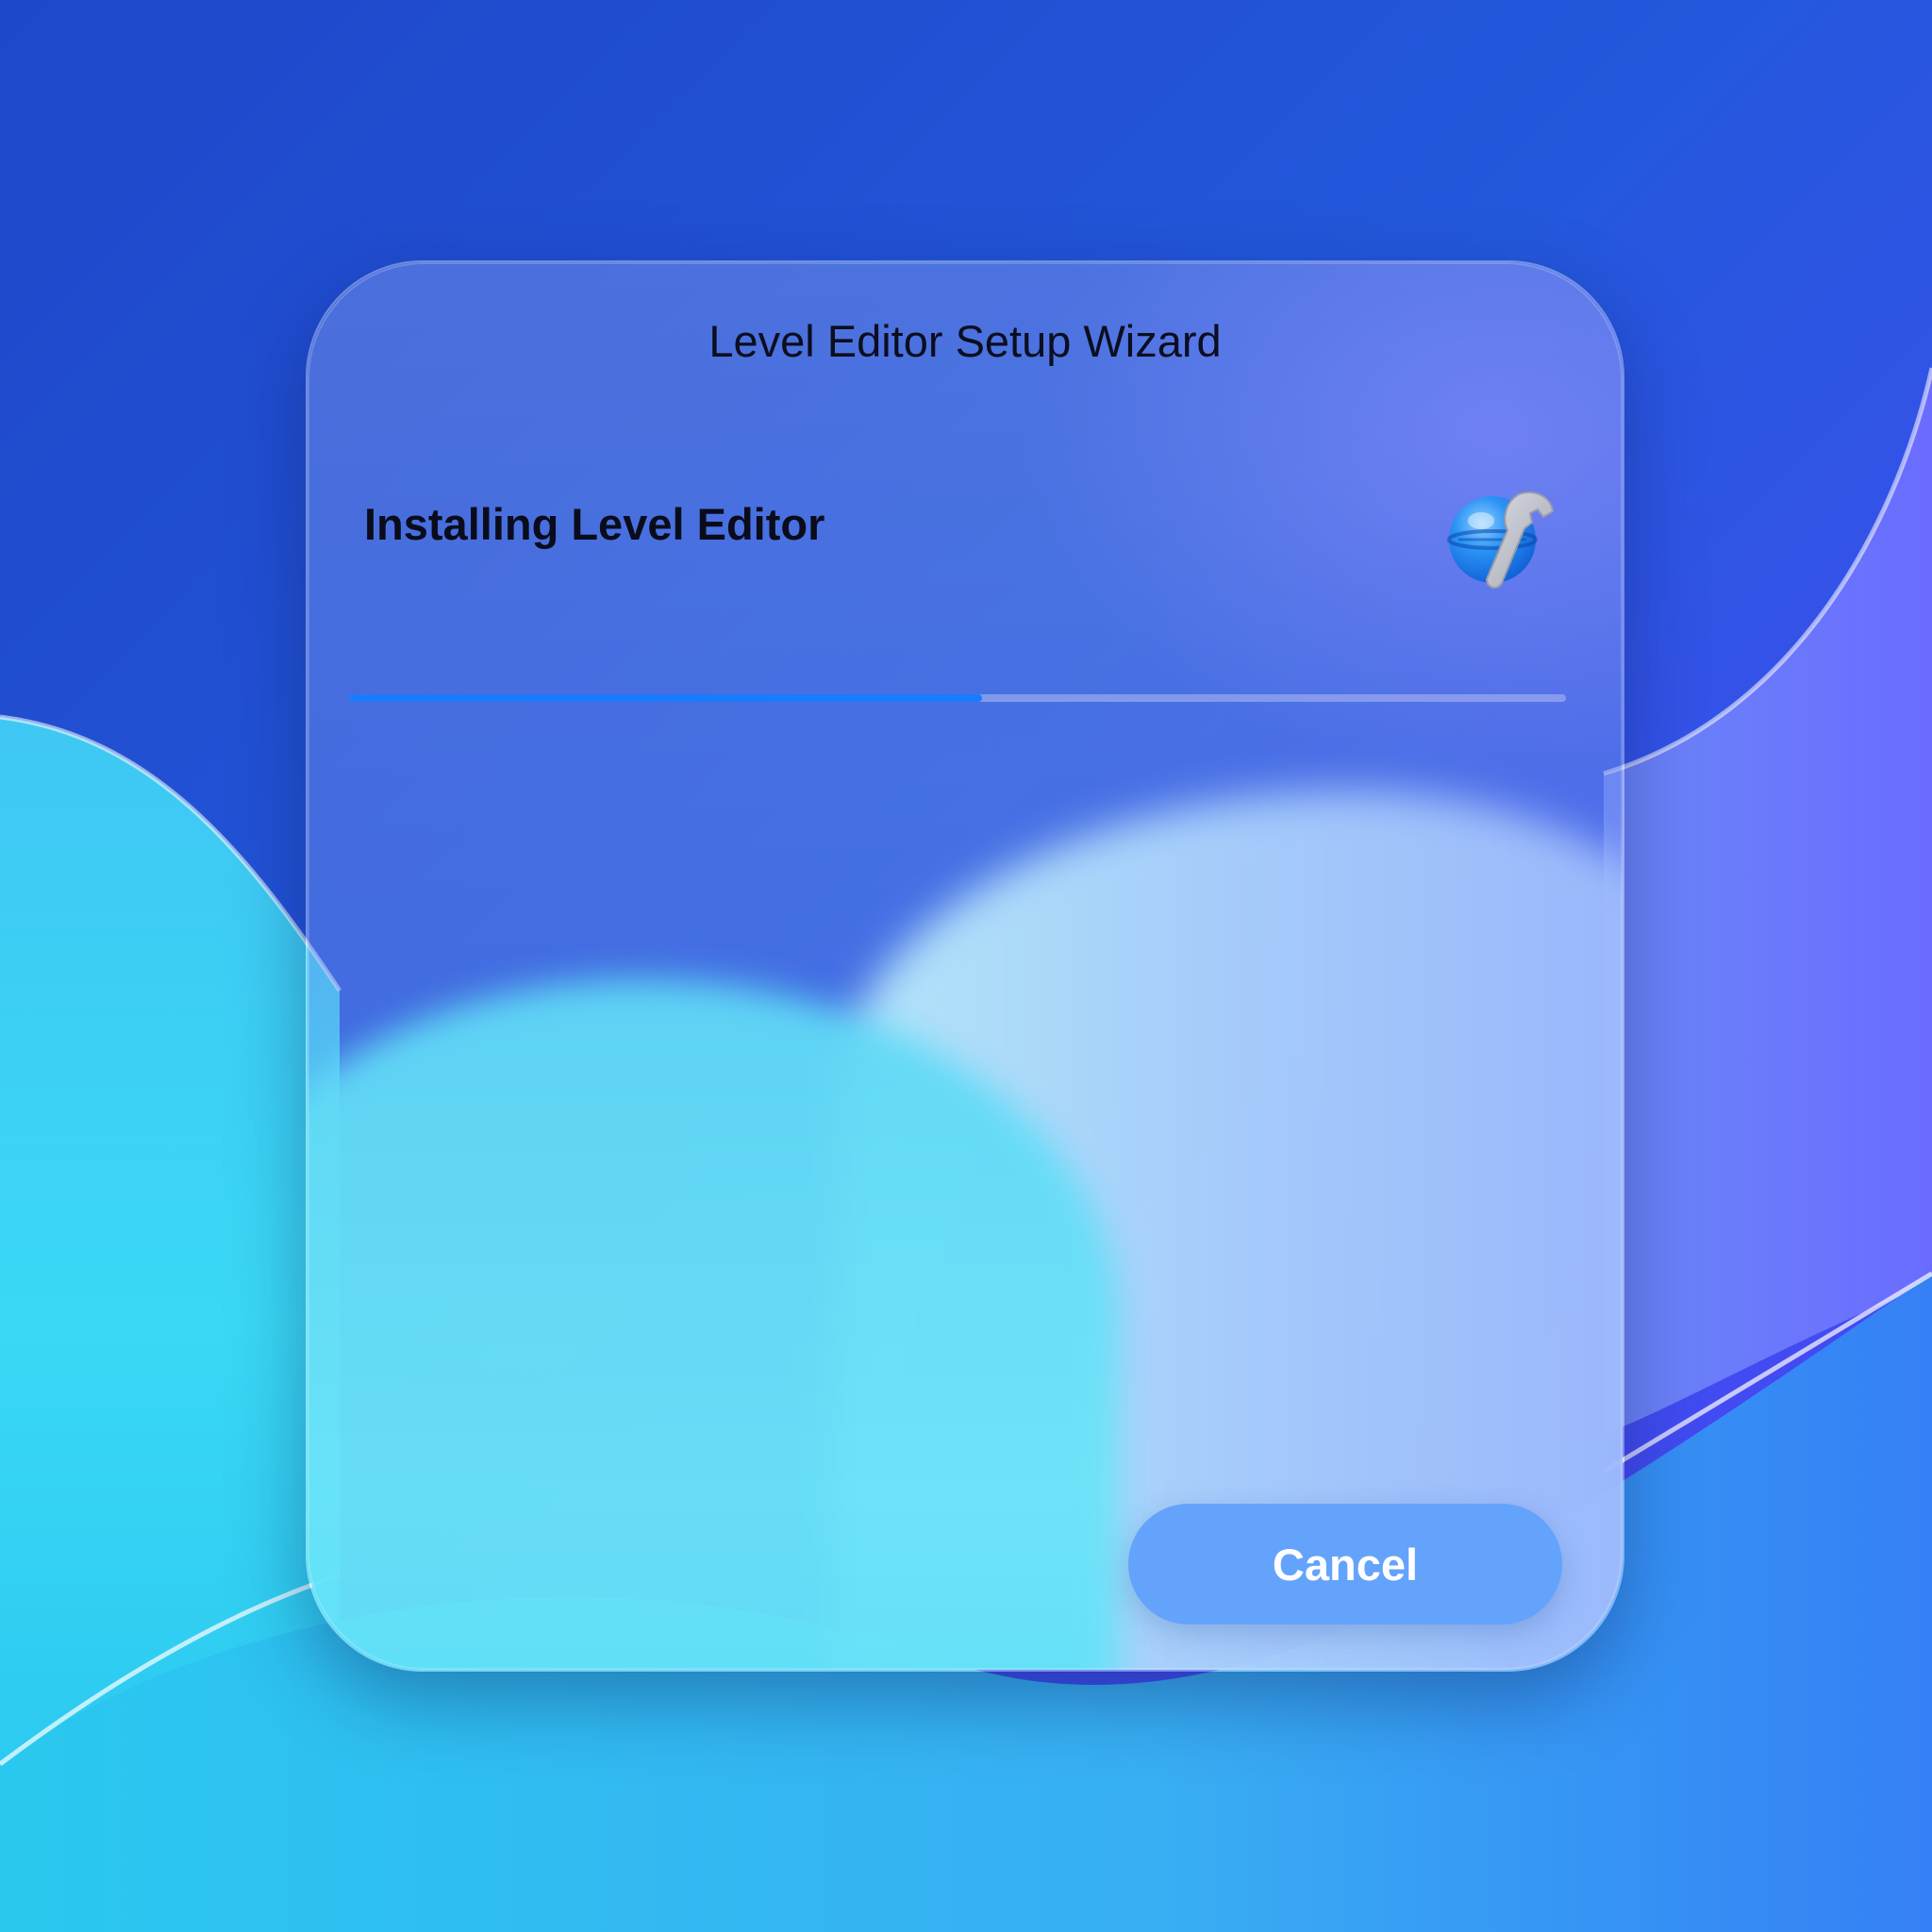  I want to click on globe-wrench-icon, so click(1501, 540).